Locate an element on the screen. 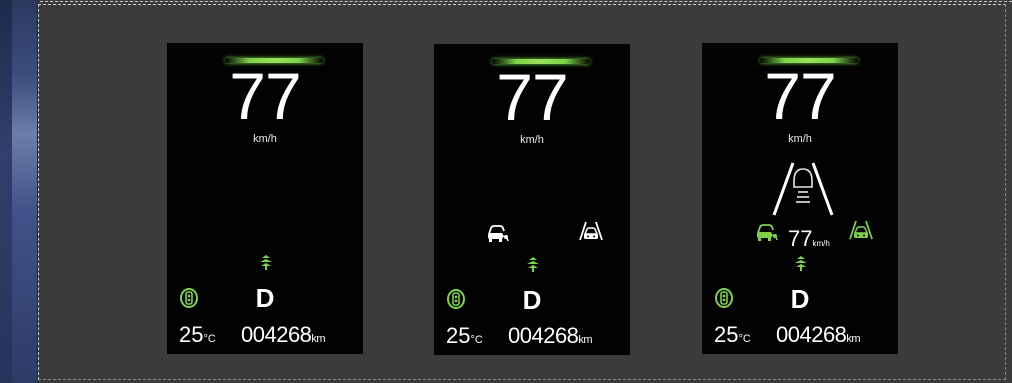 This screenshot has width=1012, height=383. set-speed: 77km/h is located at coordinates (809, 239).